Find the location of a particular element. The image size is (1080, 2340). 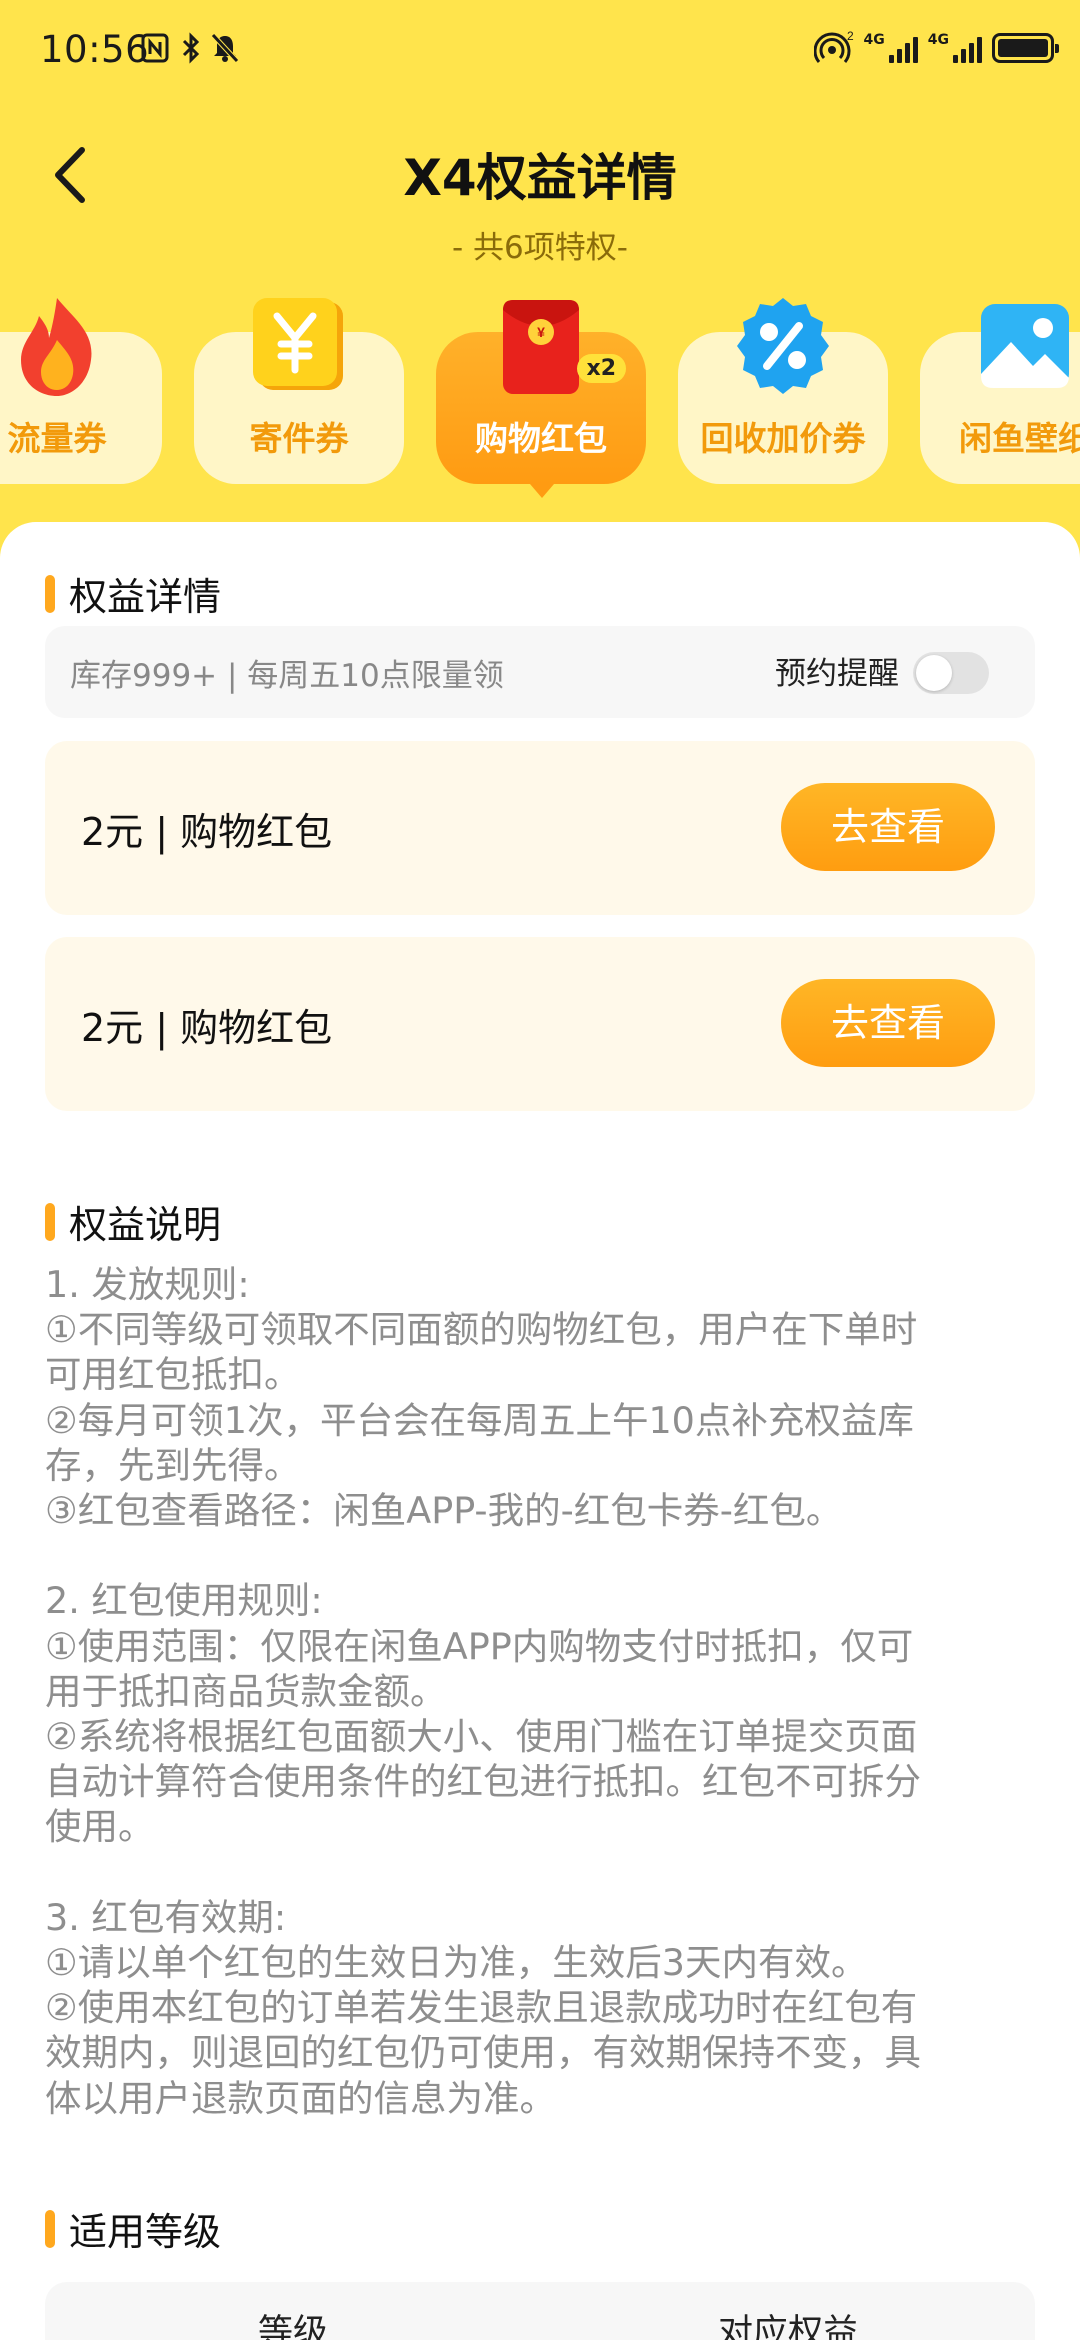

stock-info-text: 库存999+ | 每周五10点限量领 is located at coordinates (287, 676).